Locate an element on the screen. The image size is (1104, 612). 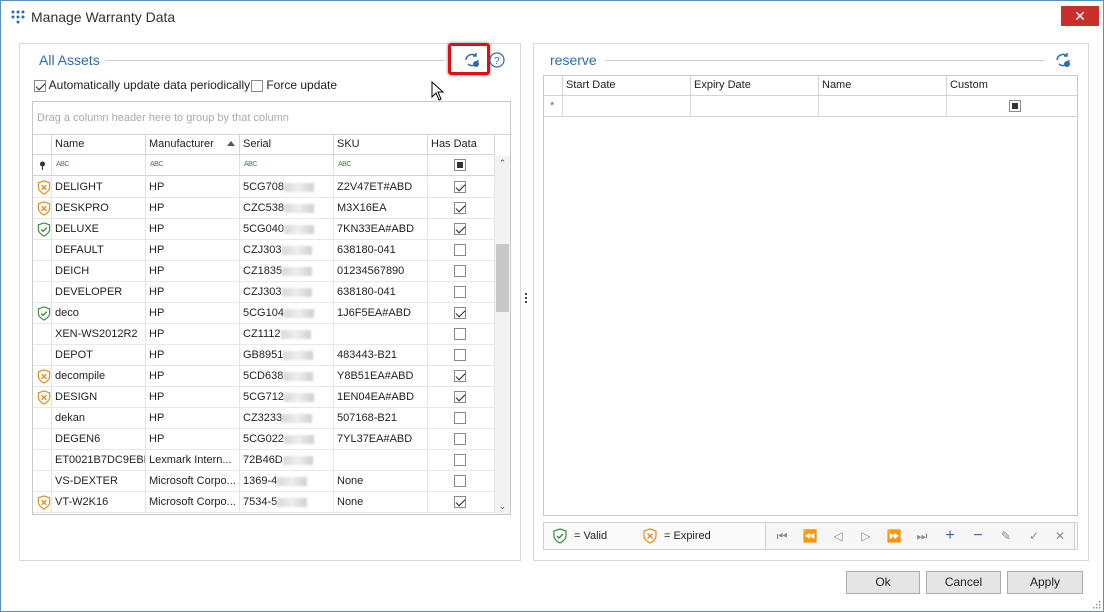
header-name: Name is located at coordinates (883, 86).